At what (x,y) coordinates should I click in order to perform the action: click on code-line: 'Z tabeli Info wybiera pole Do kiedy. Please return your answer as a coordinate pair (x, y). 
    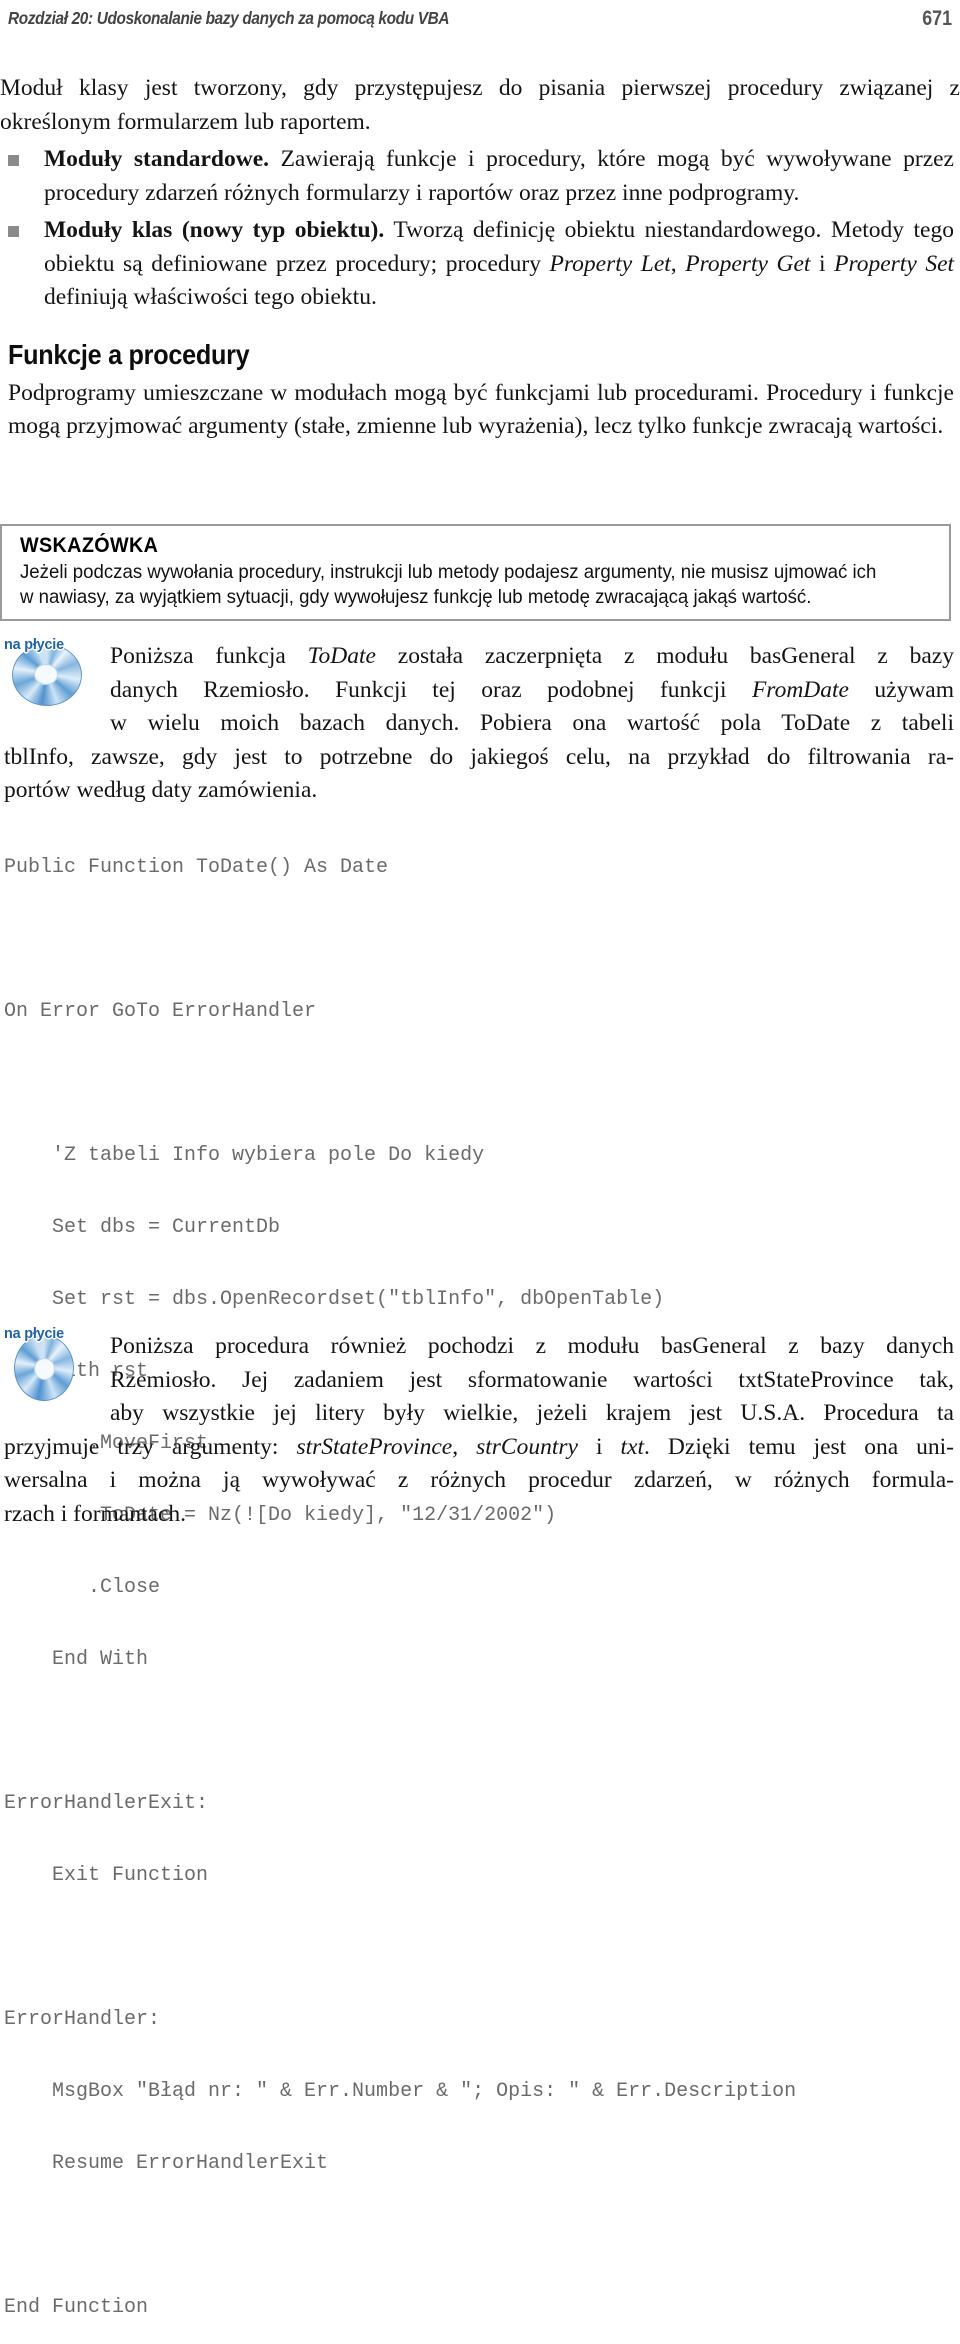
    Looking at the image, I should click on (244, 1155).